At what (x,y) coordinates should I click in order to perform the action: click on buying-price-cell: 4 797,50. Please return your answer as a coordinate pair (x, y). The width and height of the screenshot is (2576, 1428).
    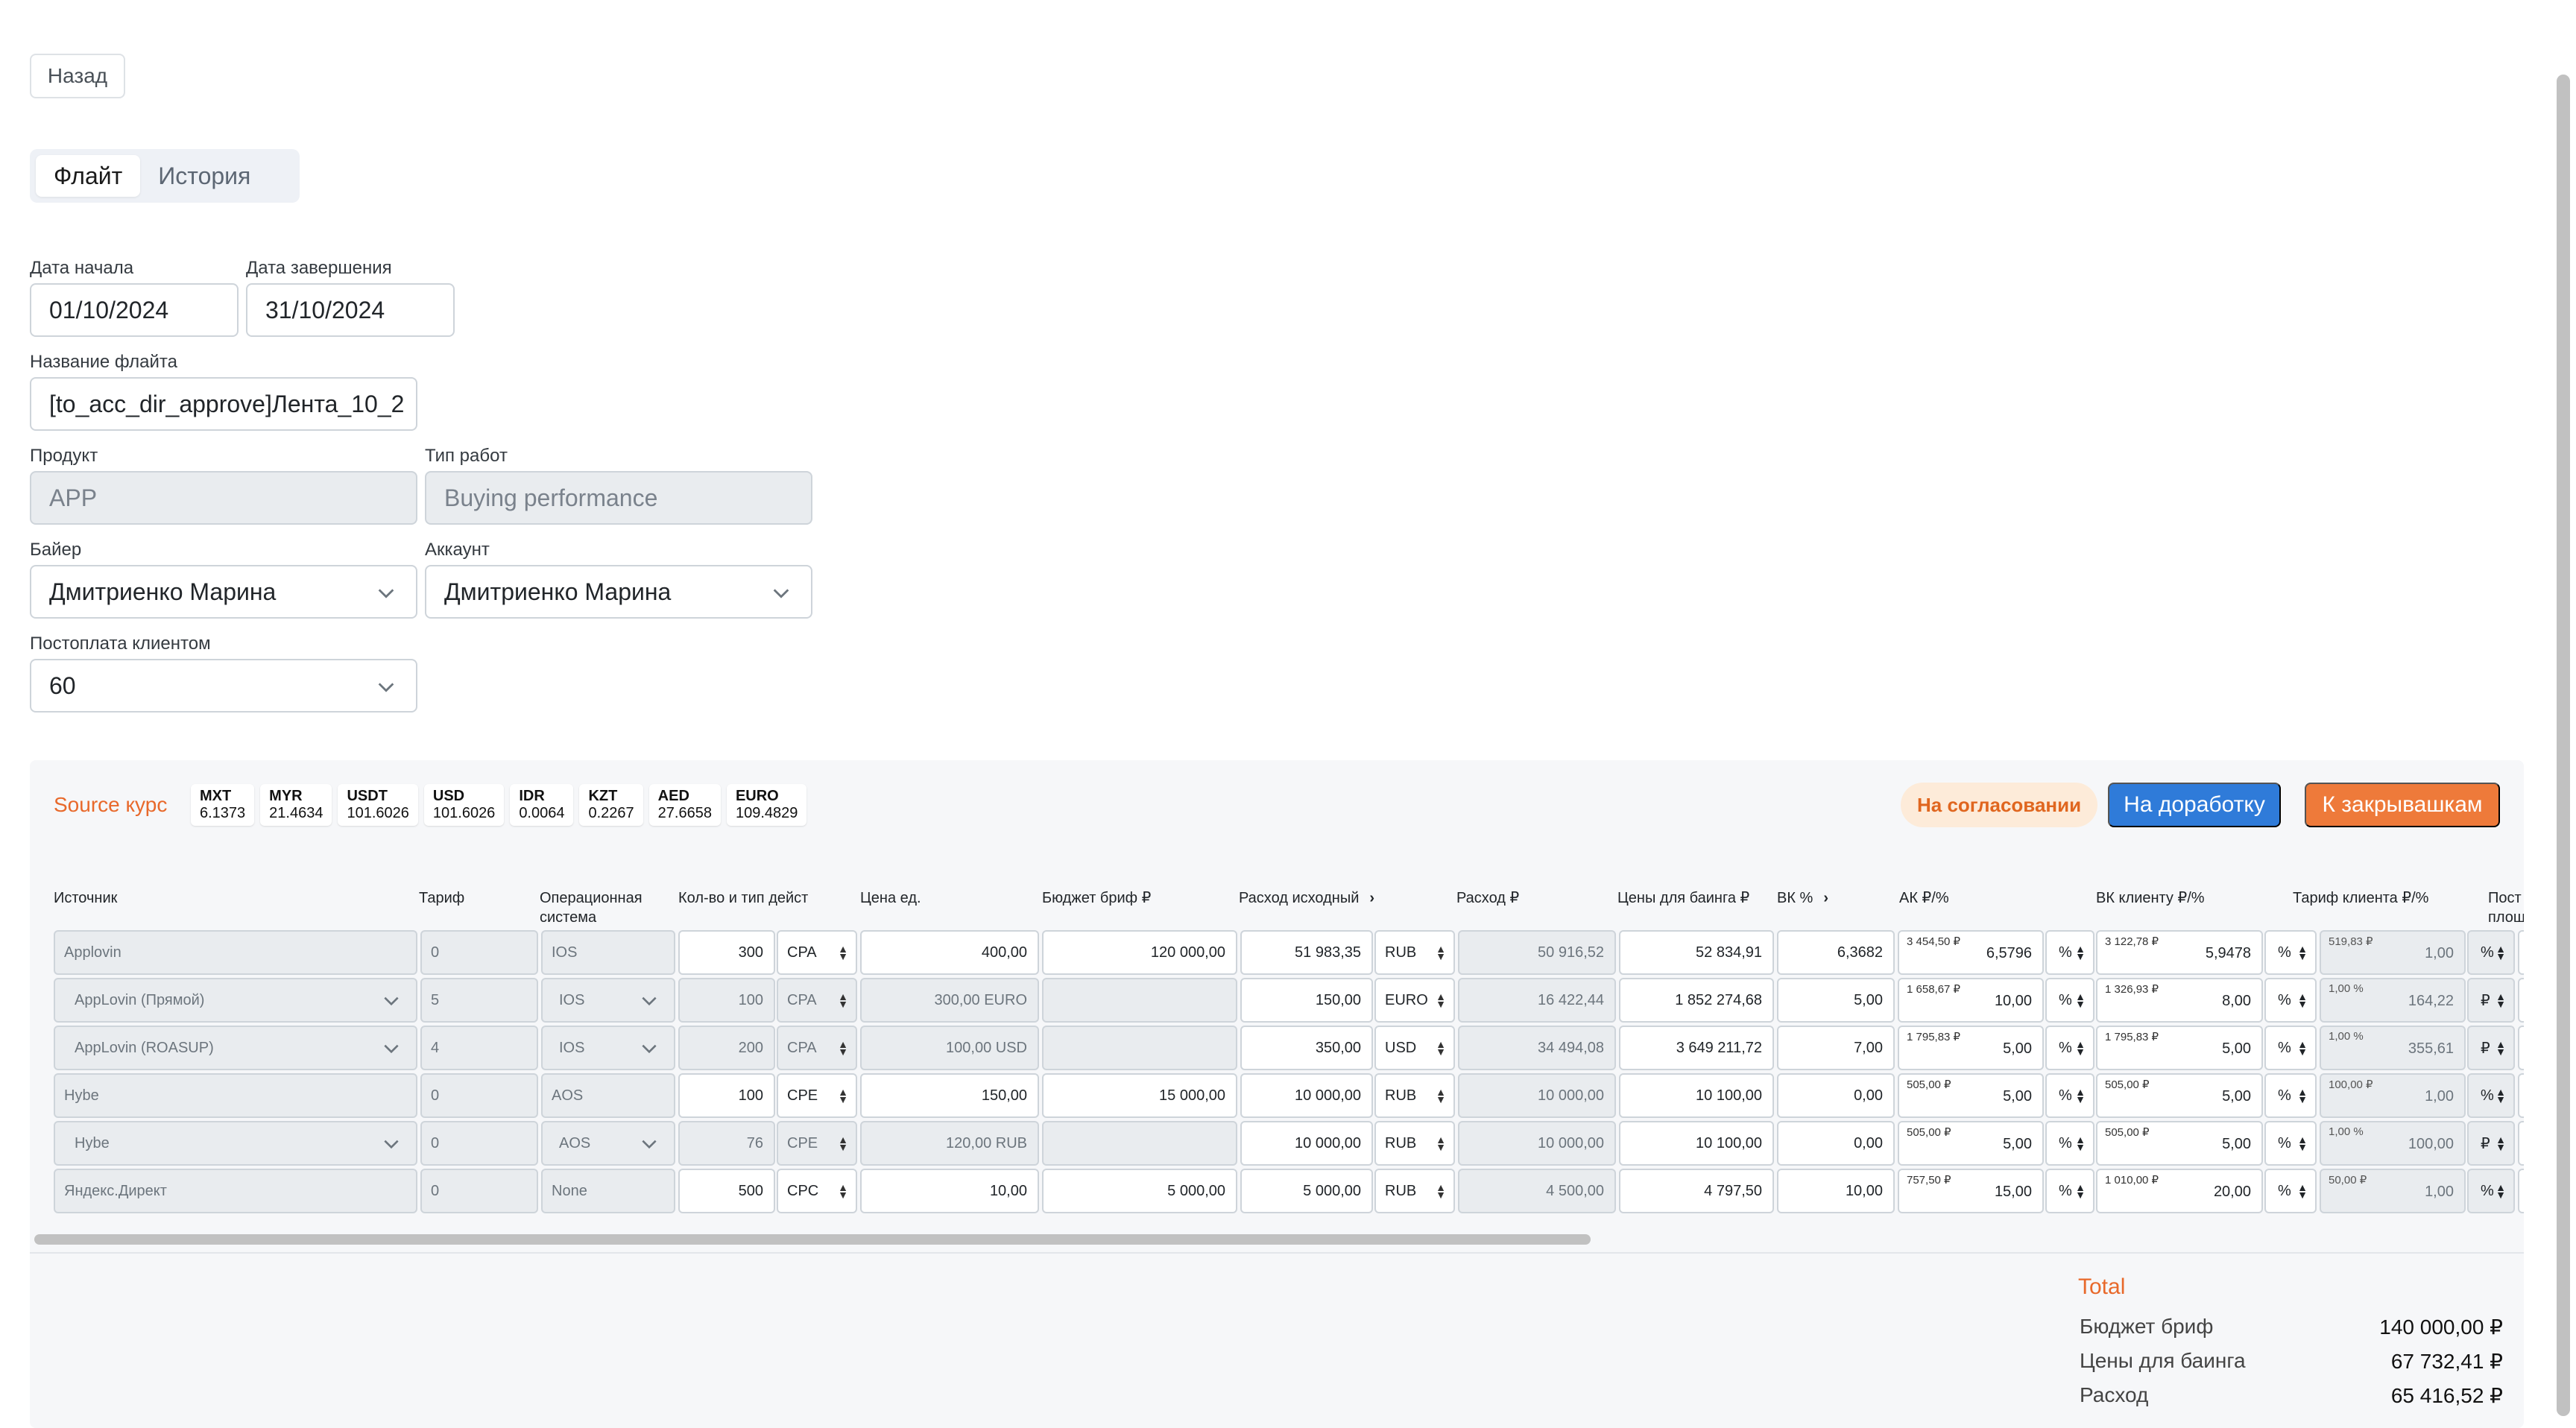
    Looking at the image, I should click on (1696, 1191).